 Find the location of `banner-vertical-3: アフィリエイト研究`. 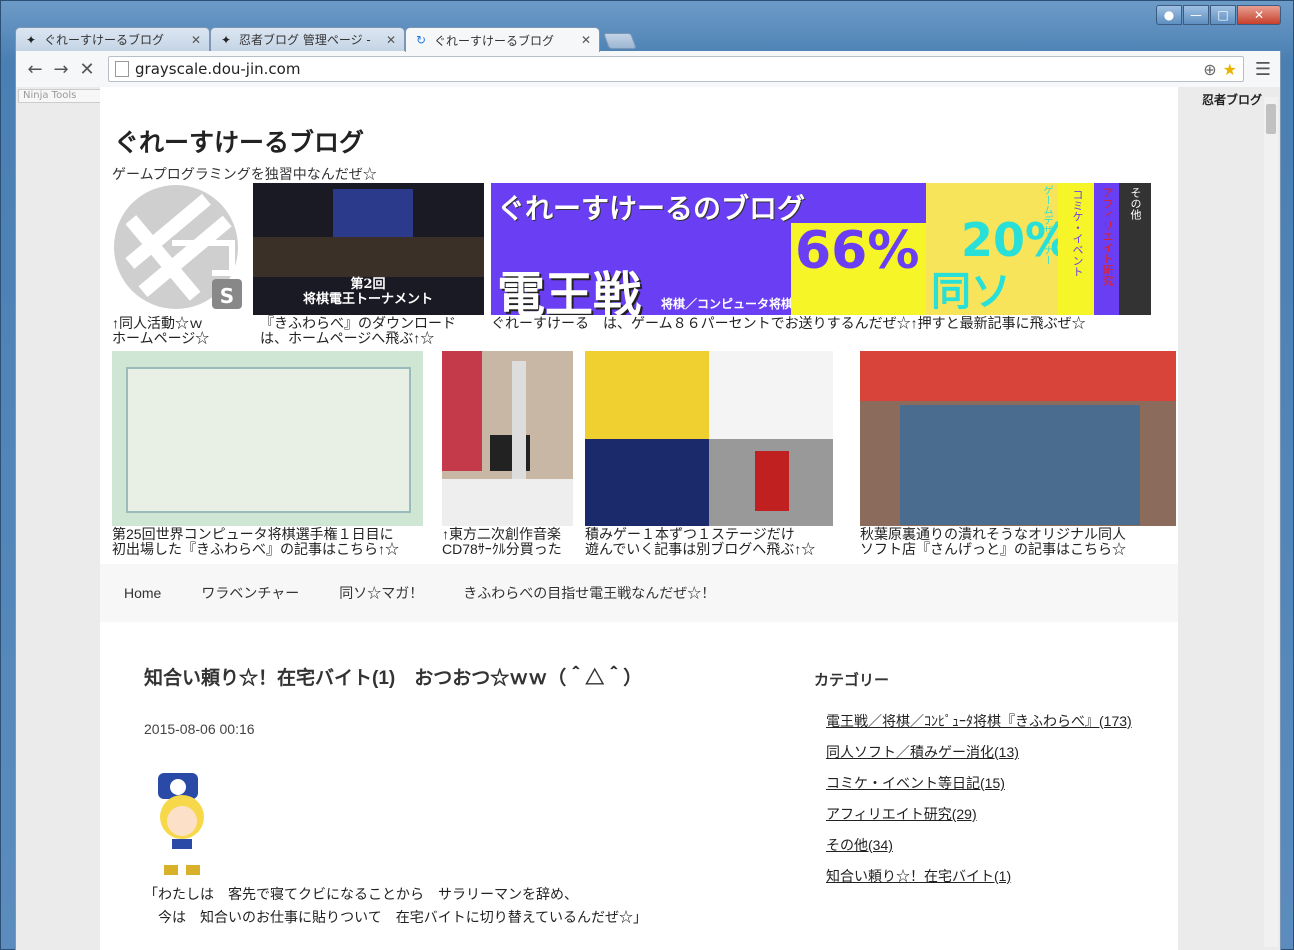

banner-vertical-3: アフィリエイト研究 is located at coordinates (1107, 236).